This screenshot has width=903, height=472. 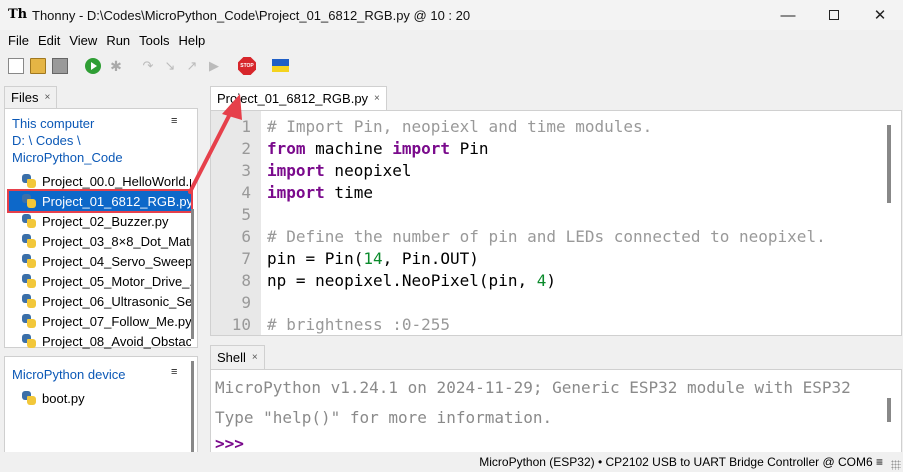 I want to click on code-text: Pin, so click(x=469, y=148).